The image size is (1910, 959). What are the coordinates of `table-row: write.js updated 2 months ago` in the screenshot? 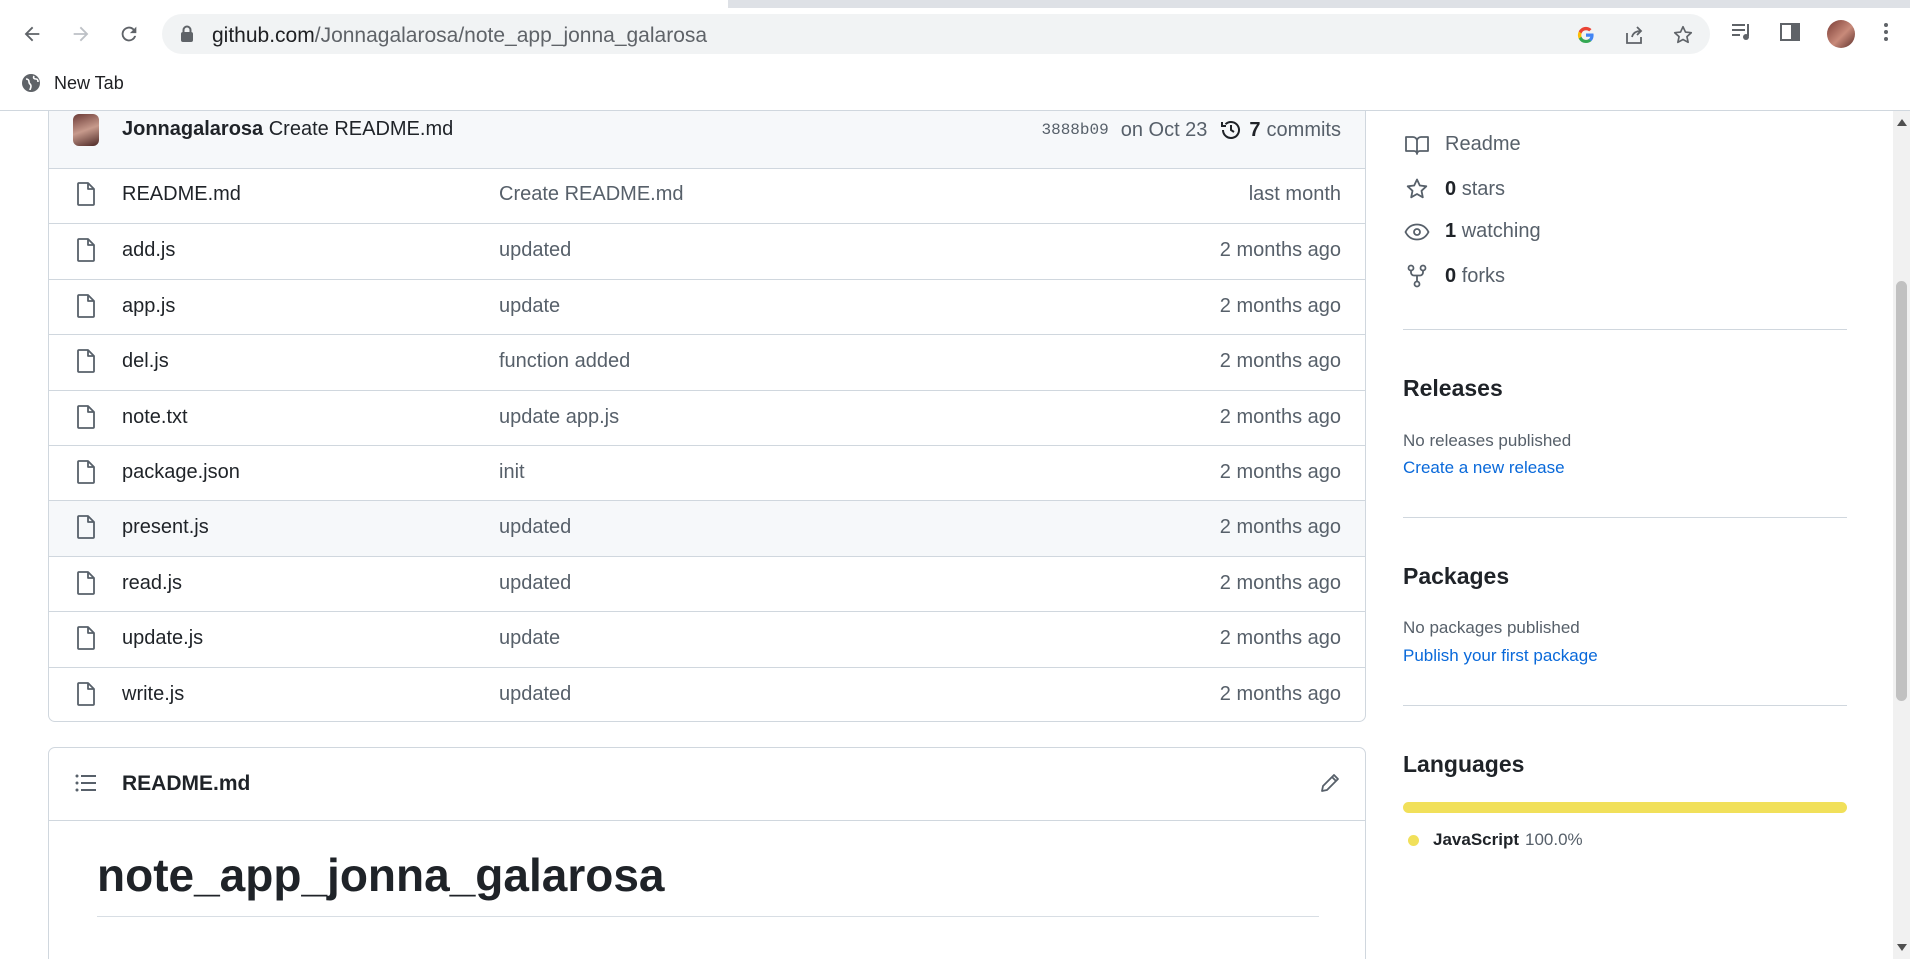 It's located at (707, 693).